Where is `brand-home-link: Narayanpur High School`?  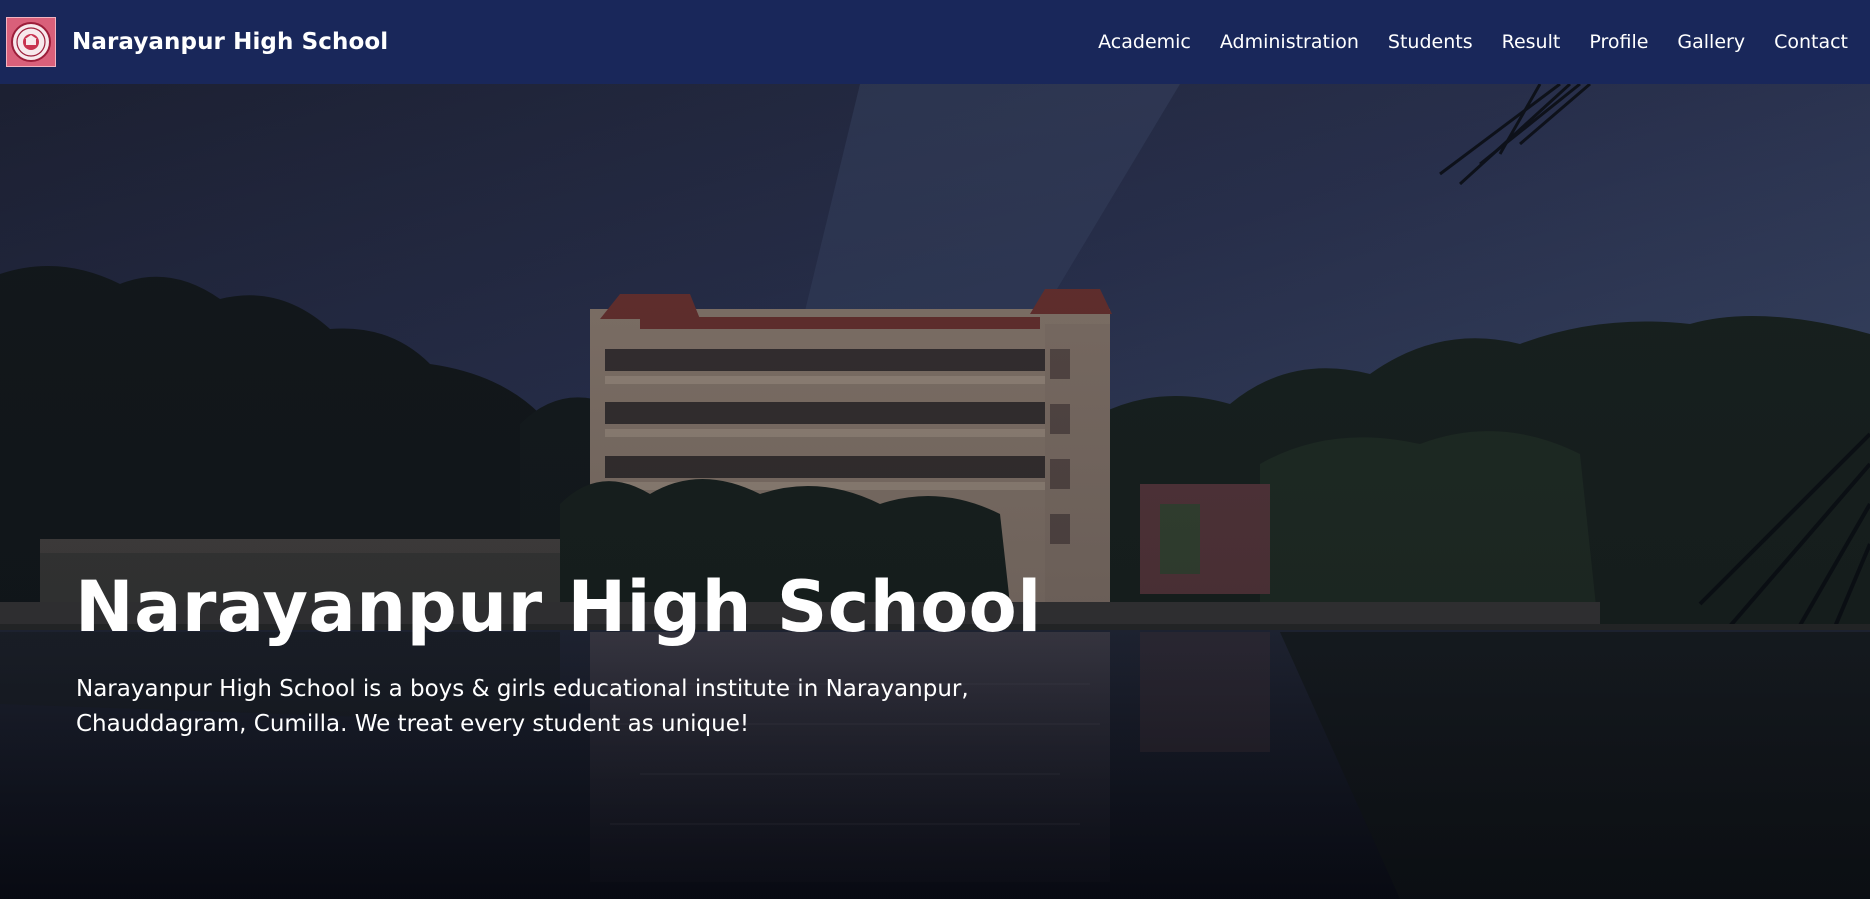 brand-home-link: Narayanpur High School is located at coordinates (194, 42).